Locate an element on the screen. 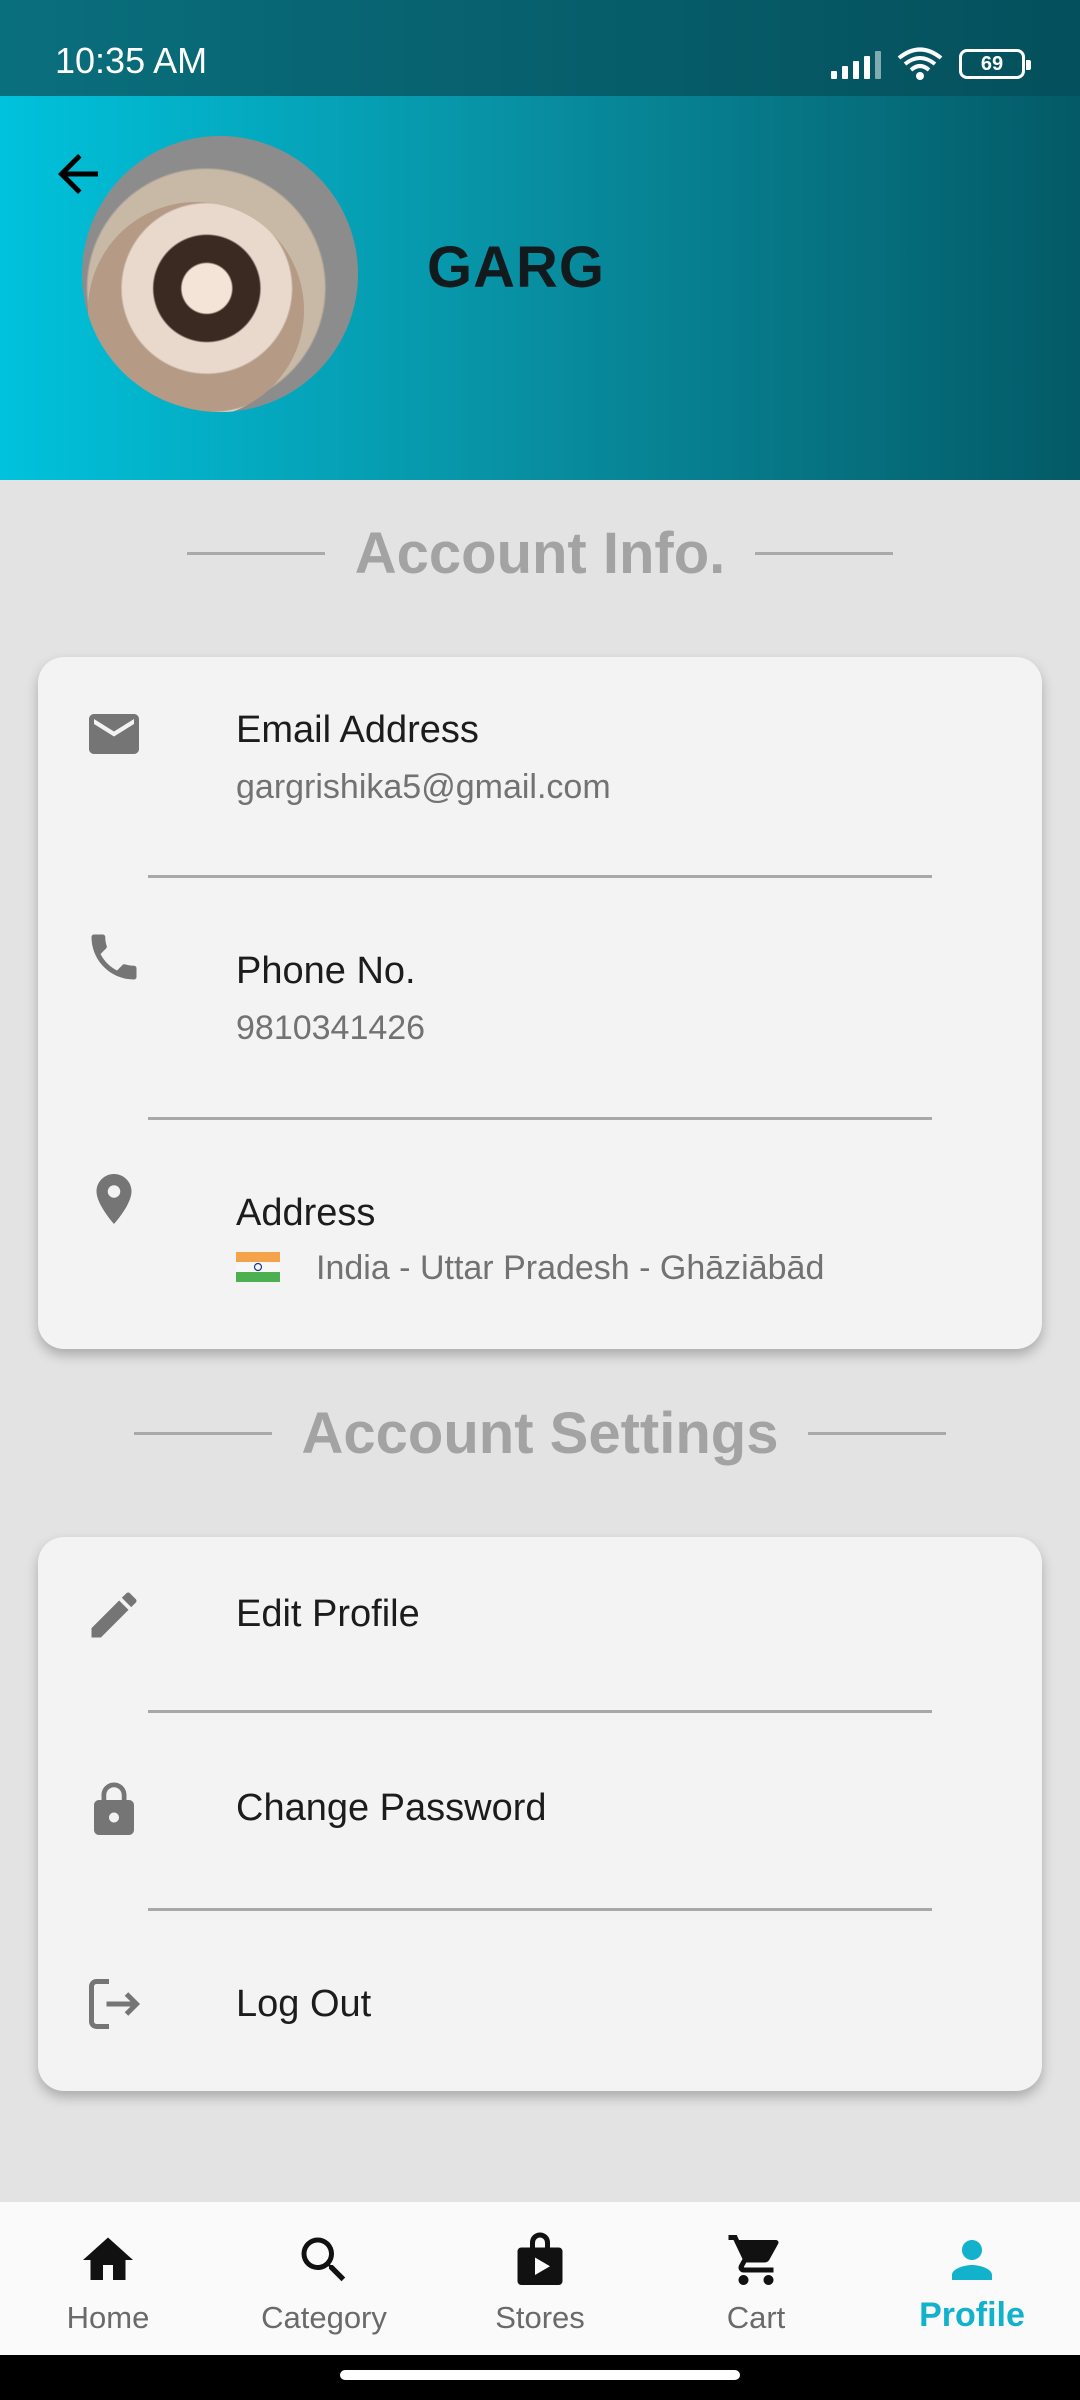  phone-row: Phone No. 9810341426 is located at coordinates (540, 997).